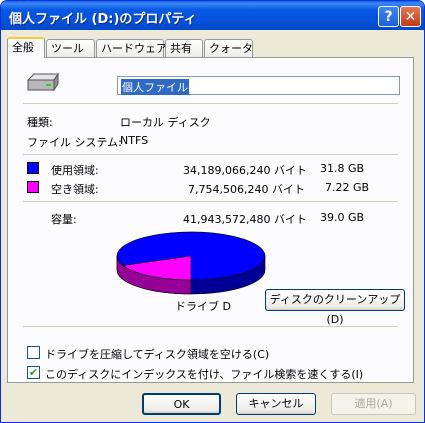 This screenshot has height=423, width=425. What do you see at coordinates (347, 187) in the screenshot?
I see `free-space-gb: 7.22 GB` at bounding box center [347, 187].